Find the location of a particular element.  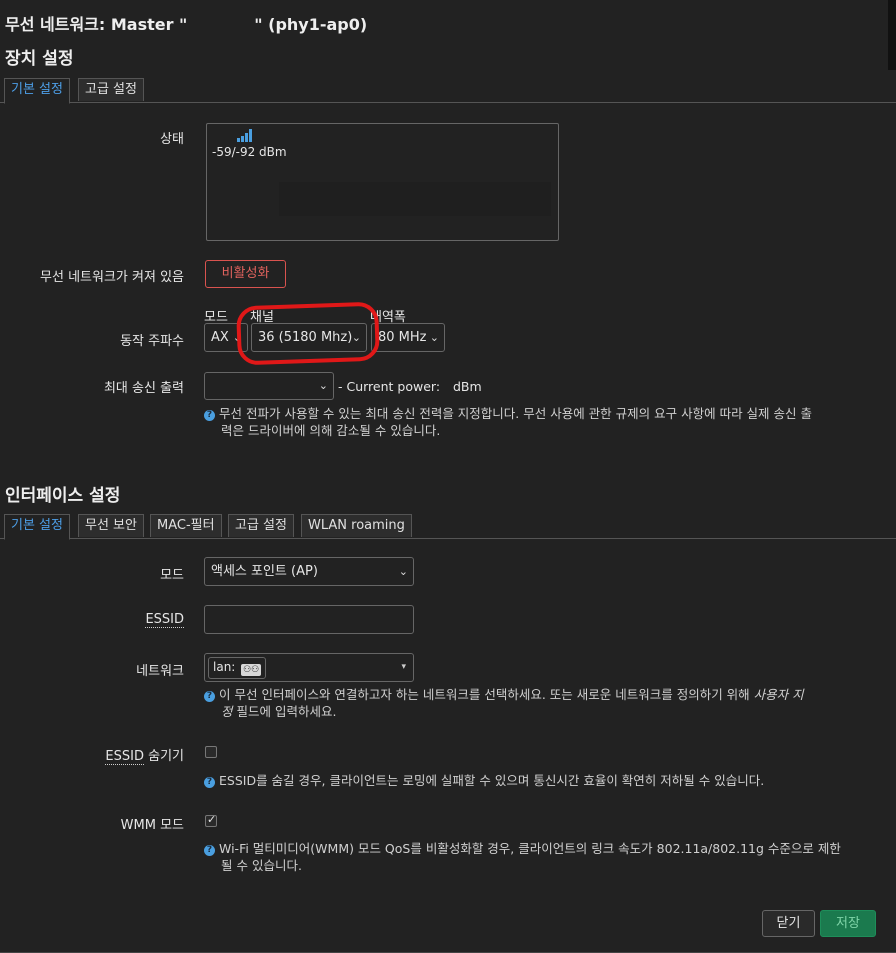

iface-mode-label: 모드 is located at coordinates (172, 575).